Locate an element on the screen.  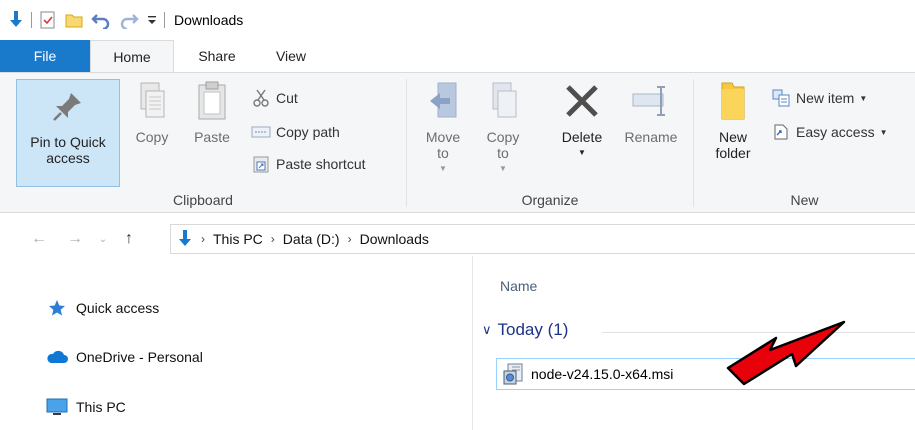
delete-x-icon is located at coordinates (582, 101).